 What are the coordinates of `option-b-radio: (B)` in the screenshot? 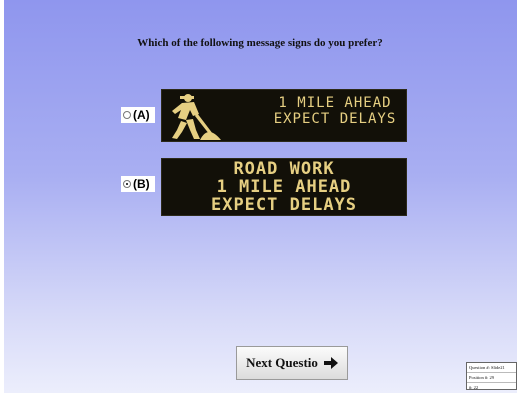 It's located at (138, 184).